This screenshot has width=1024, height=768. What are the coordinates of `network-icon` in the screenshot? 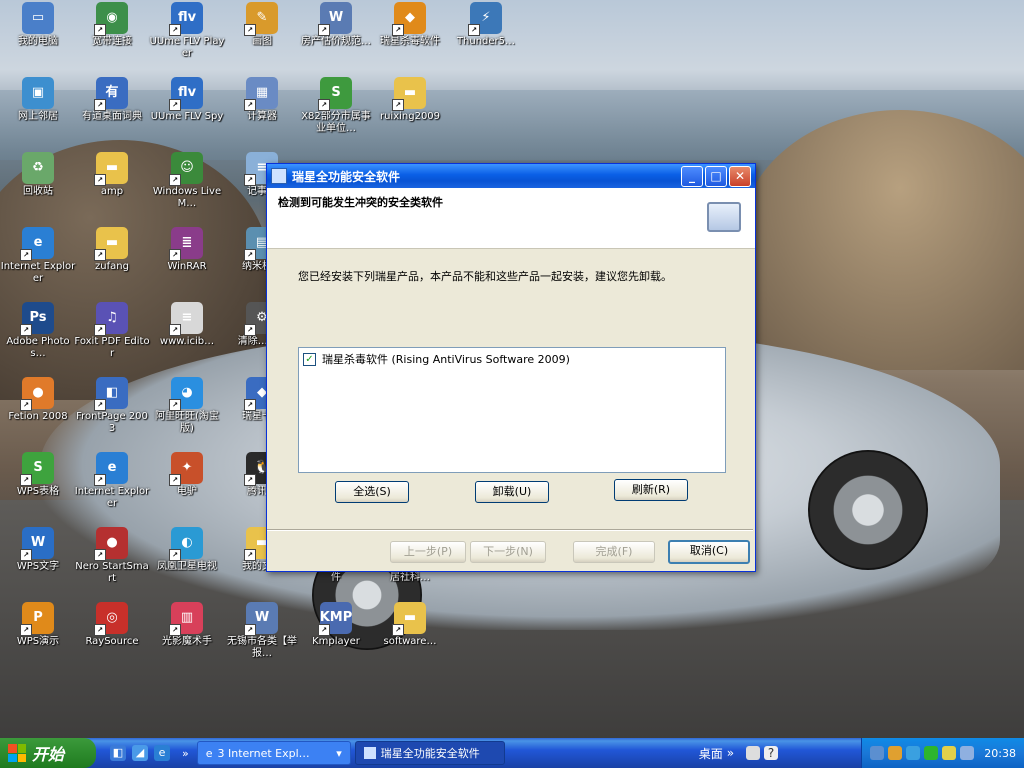 It's located at (877, 753).